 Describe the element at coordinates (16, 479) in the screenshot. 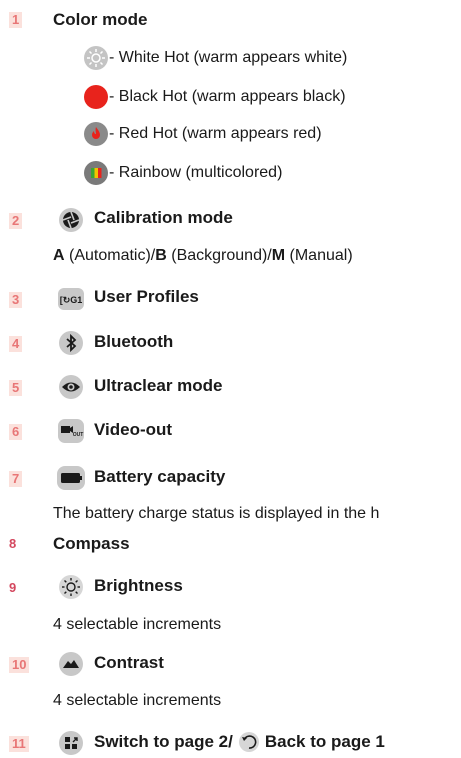

I see `item-number-7: 7` at that location.